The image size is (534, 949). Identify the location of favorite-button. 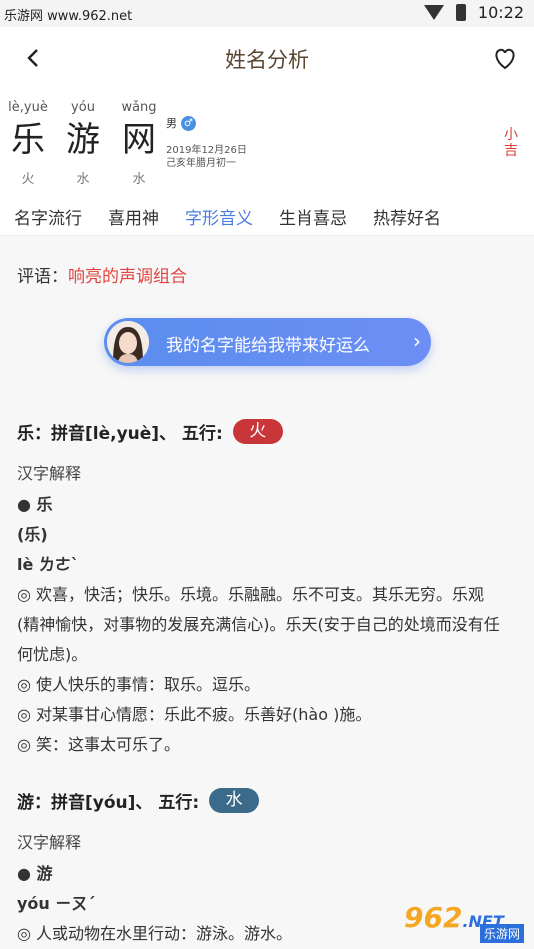
(505, 58).